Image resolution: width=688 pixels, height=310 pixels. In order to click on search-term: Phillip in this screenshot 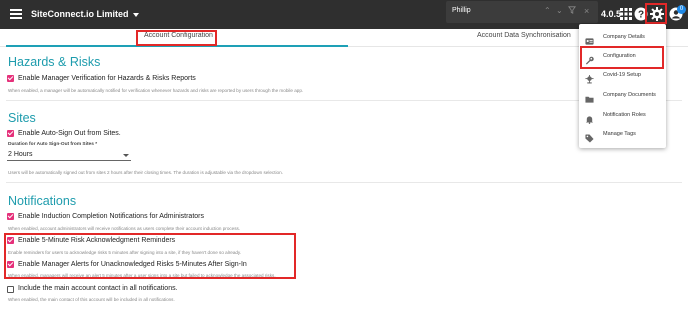, I will do `click(461, 10)`.